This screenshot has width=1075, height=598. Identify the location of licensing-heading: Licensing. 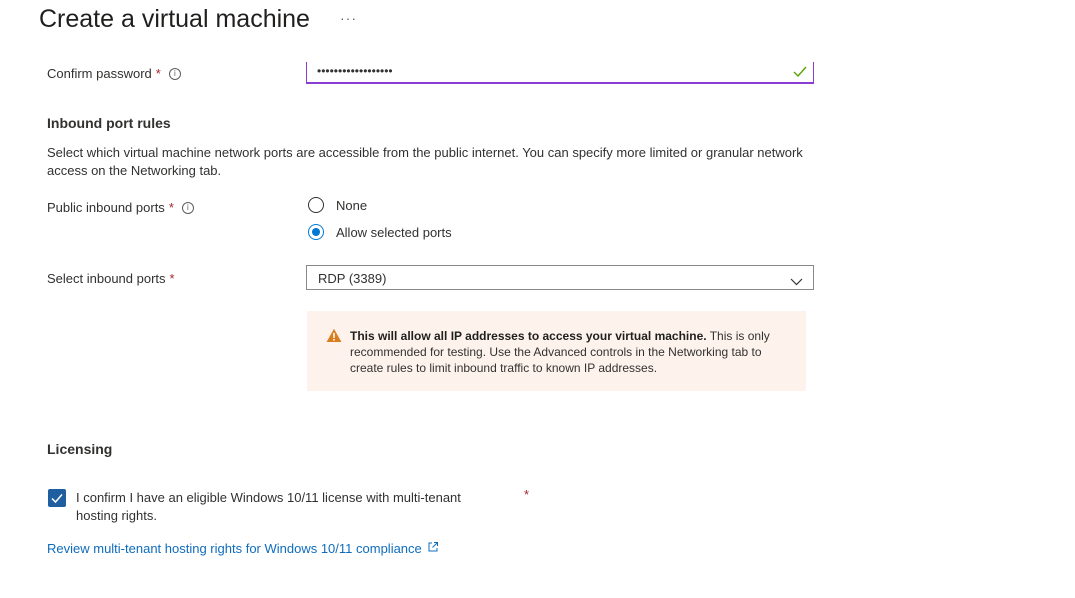
(80, 449).